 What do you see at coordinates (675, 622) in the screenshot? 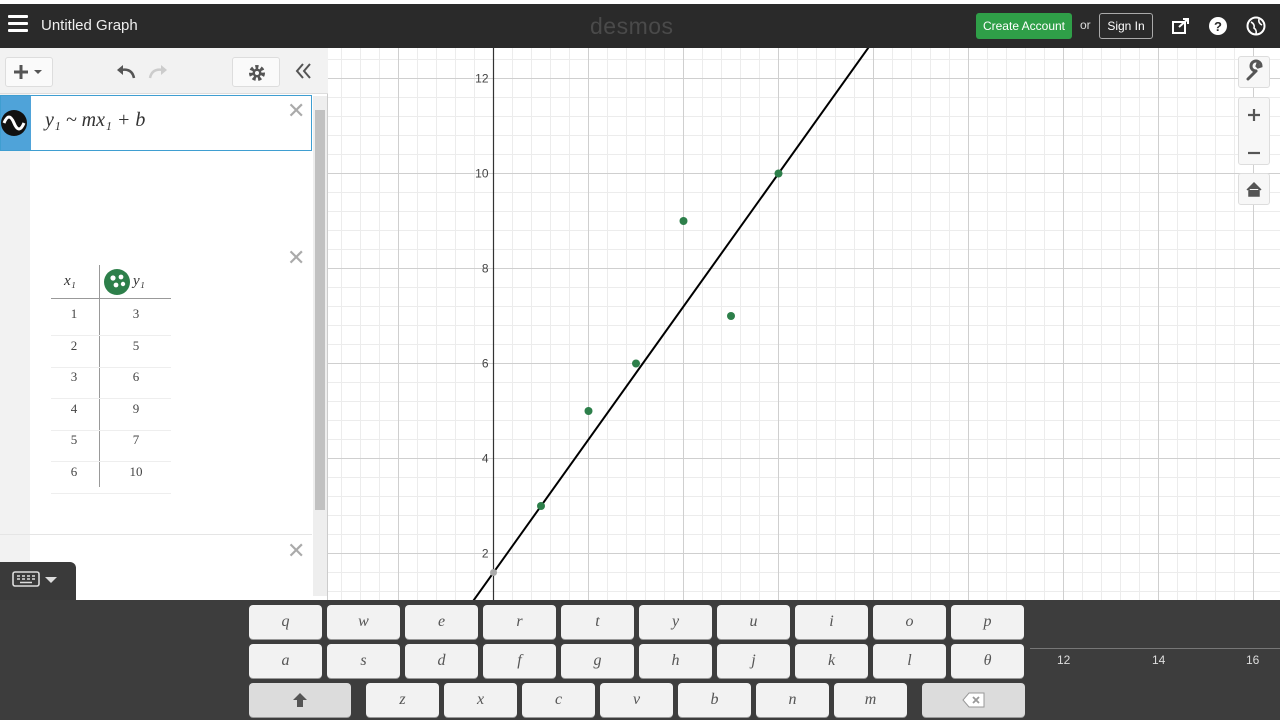
I see `key-y: y` at bounding box center [675, 622].